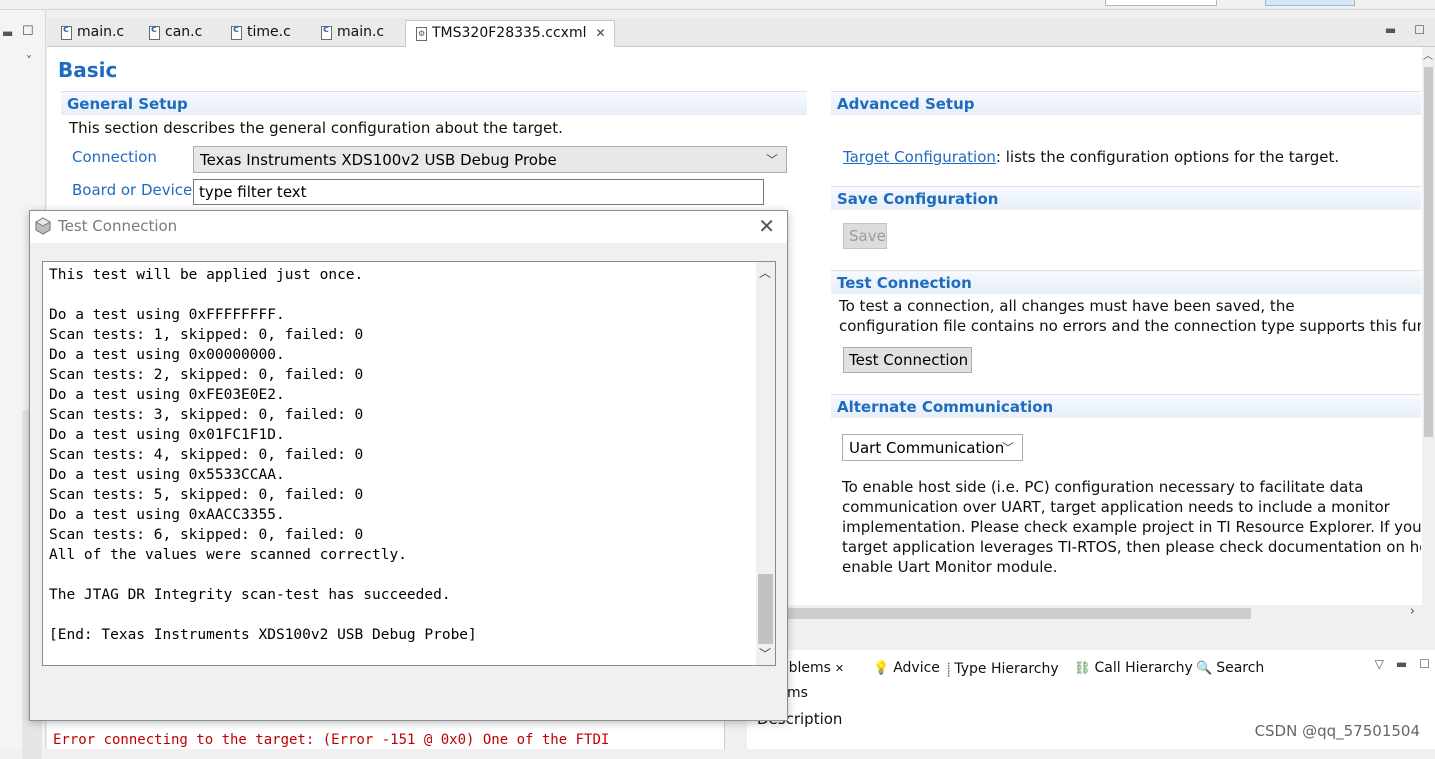 This screenshot has width=1435, height=759. What do you see at coordinates (29, 61) in the screenshot?
I see `chevron-down-icon: ˅` at bounding box center [29, 61].